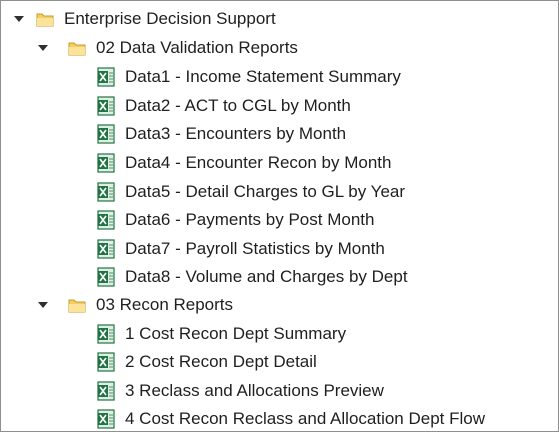 The image size is (559, 432). What do you see at coordinates (279, 305) in the screenshot?
I see `tree-node-03-recon-reports: 03 Recon Reports` at bounding box center [279, 305].